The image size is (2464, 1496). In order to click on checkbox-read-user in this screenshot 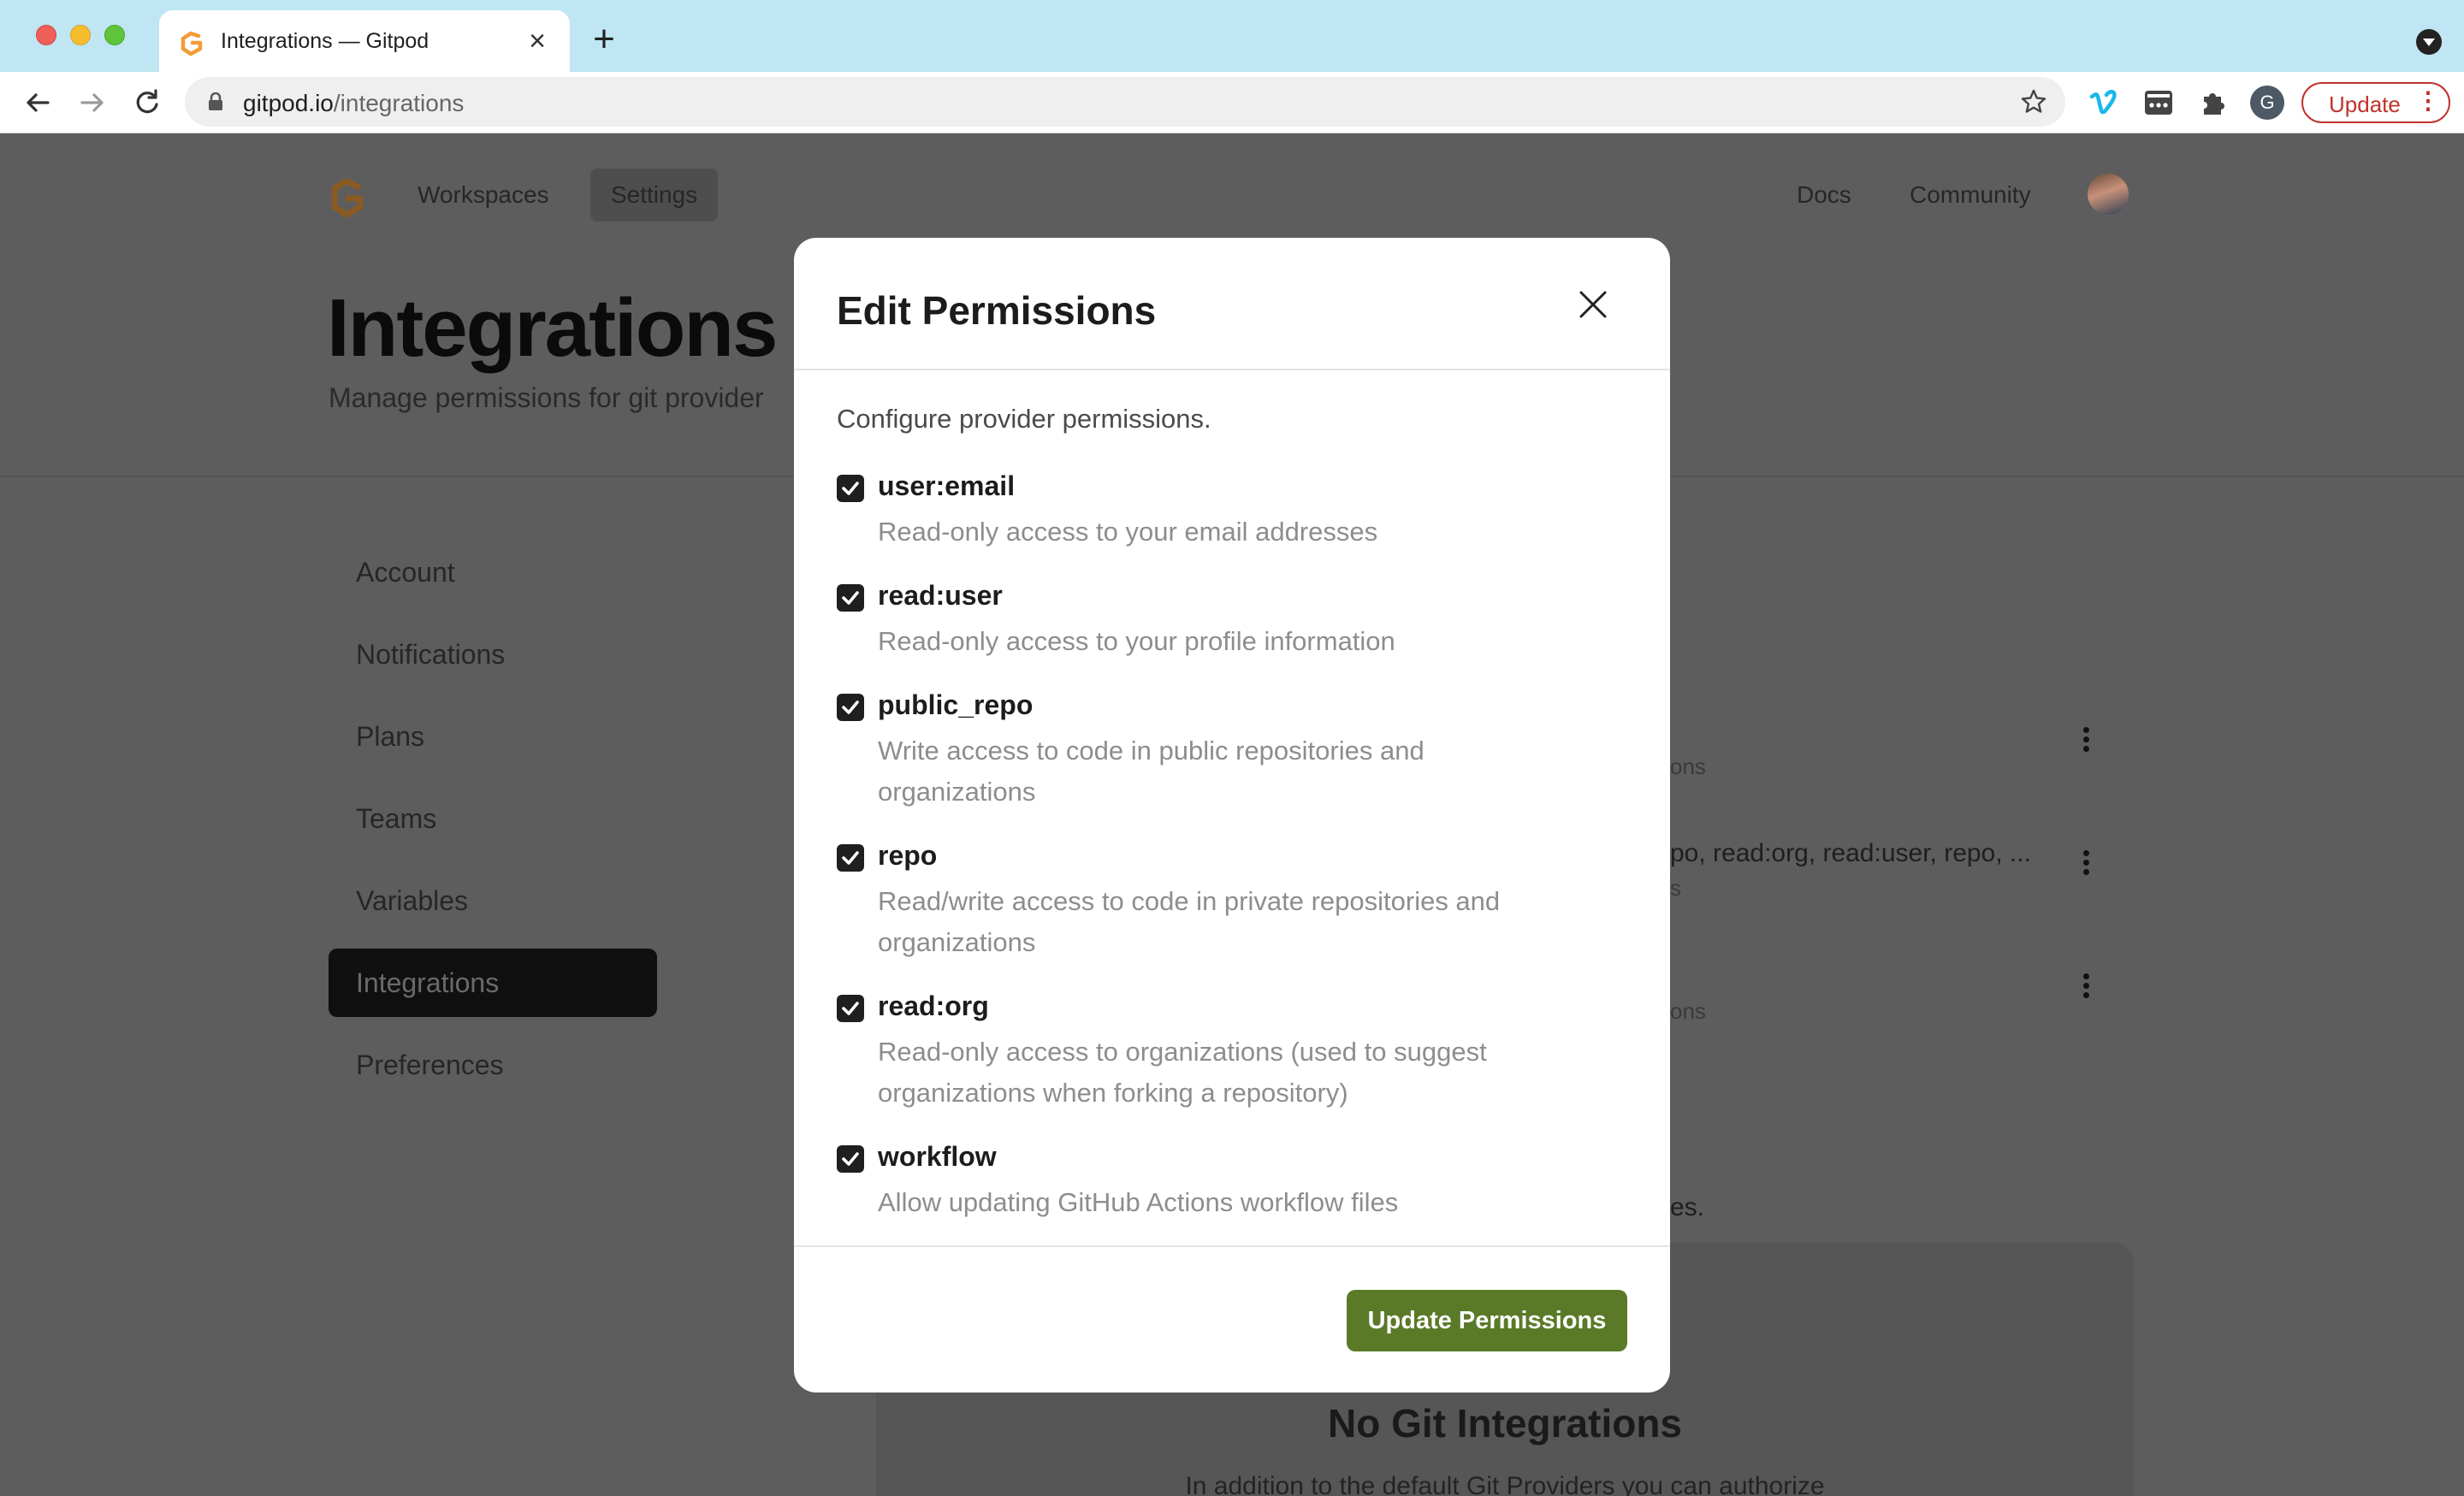, I will do `click(850, 598)`.